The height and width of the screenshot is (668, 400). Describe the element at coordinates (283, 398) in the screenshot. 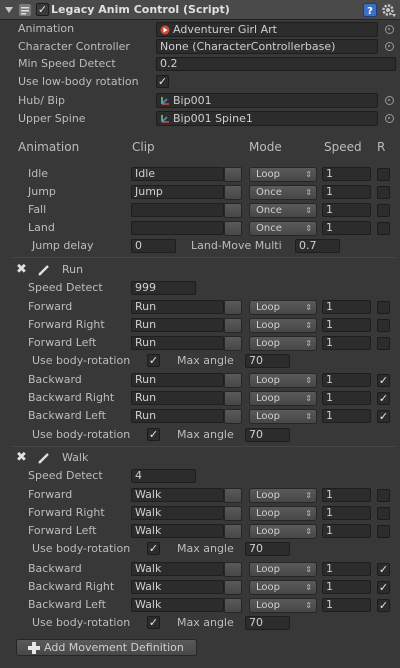

I see `run-backward-right-mode-dropdown: Loop ⇕` at that location.